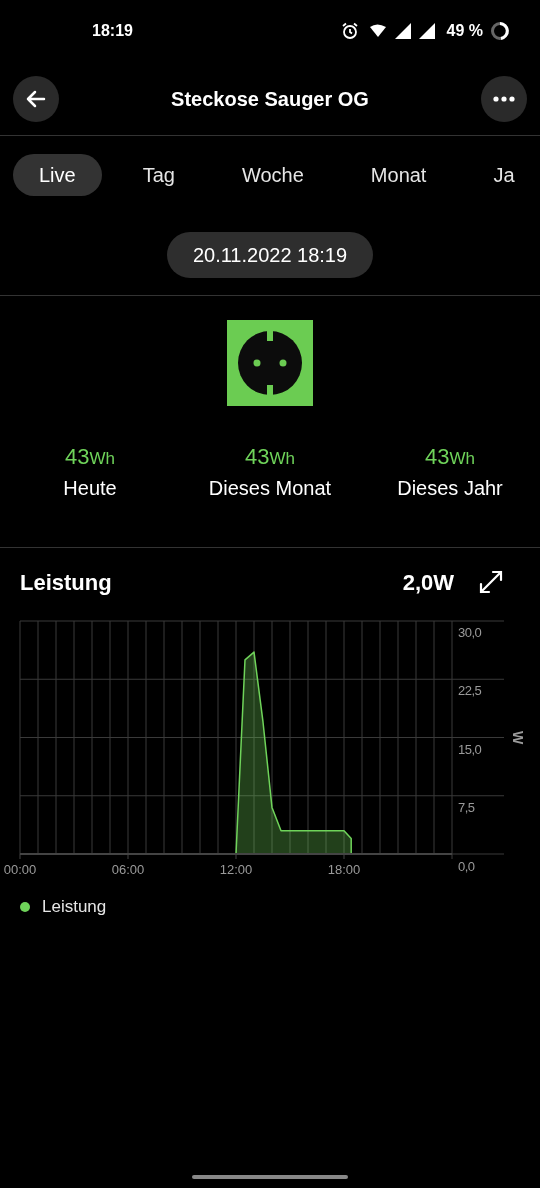  Describe the element at coordinates (428, 582) in the screenshot. I see `power-reading: 2,0W` at that location.